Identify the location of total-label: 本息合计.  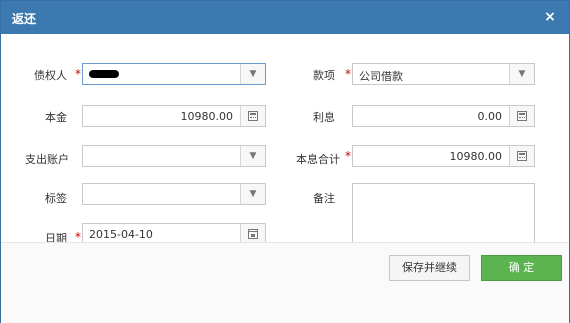
(318, 159).